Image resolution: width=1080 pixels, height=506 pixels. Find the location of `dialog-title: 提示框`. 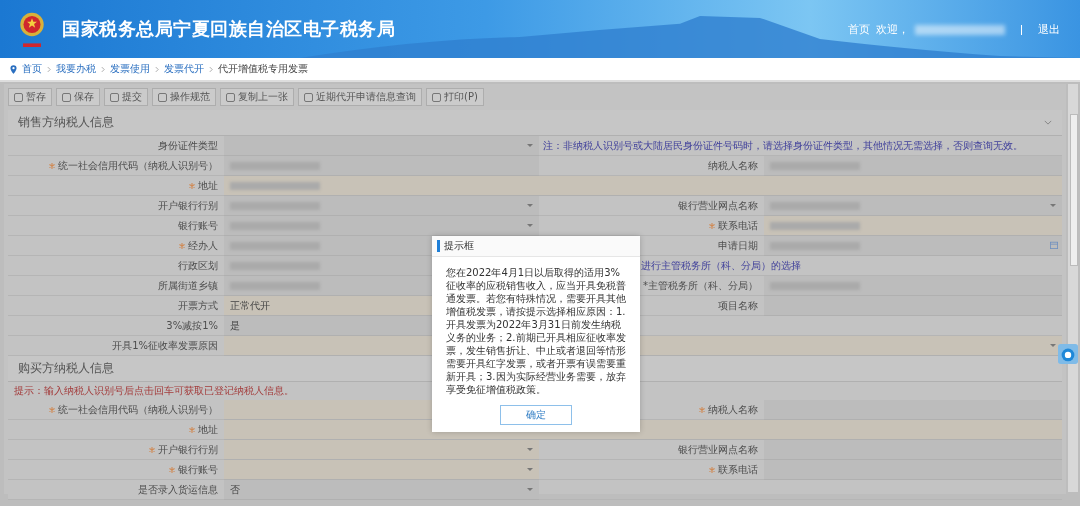

dialog-title: 提示框 is located at coordinates (459, 246).